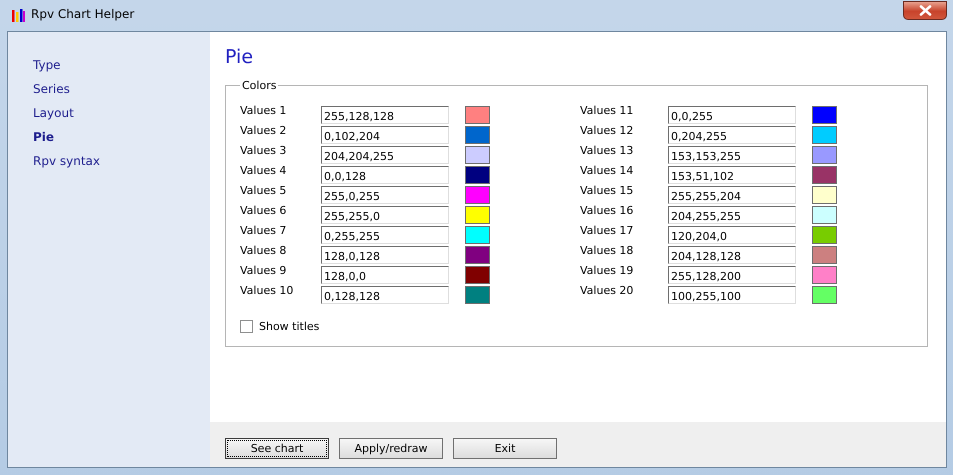 The width and height of the screenshot is (953, 475). Describe the element at coordinates (607, 230) in the screenshot. I see `field-label: Values 17` at that location.